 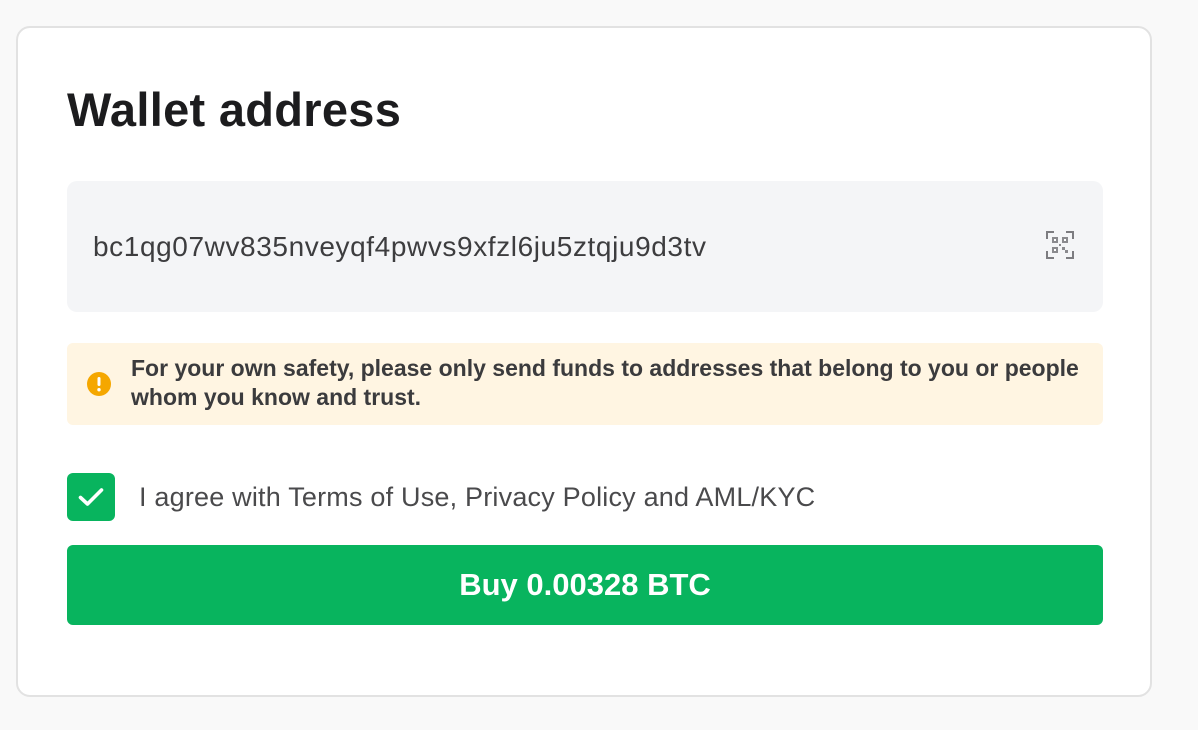 What do you see at coordinates (234, 109) in the screenshot?
I see `page-title: Wallet address` at bounding box center [234, 109].